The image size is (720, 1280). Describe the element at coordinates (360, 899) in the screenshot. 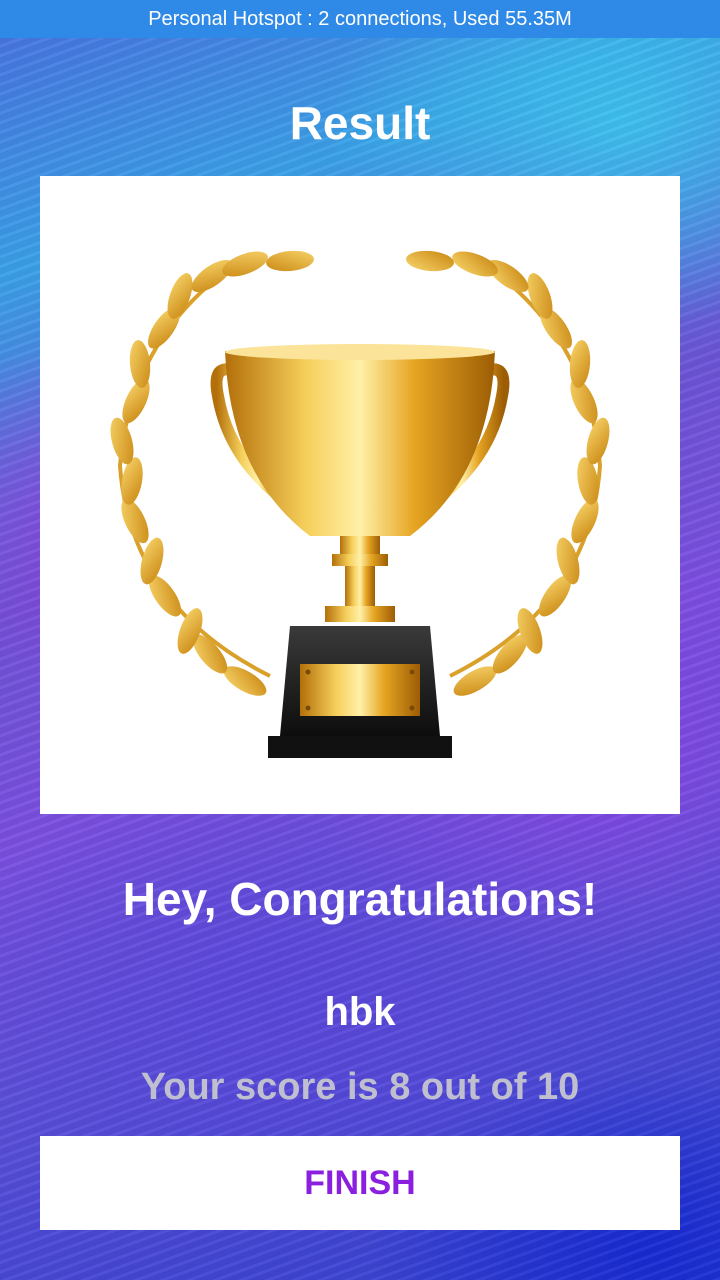

I see `congratulations-heading: Hey, Congratulations!` at that location.